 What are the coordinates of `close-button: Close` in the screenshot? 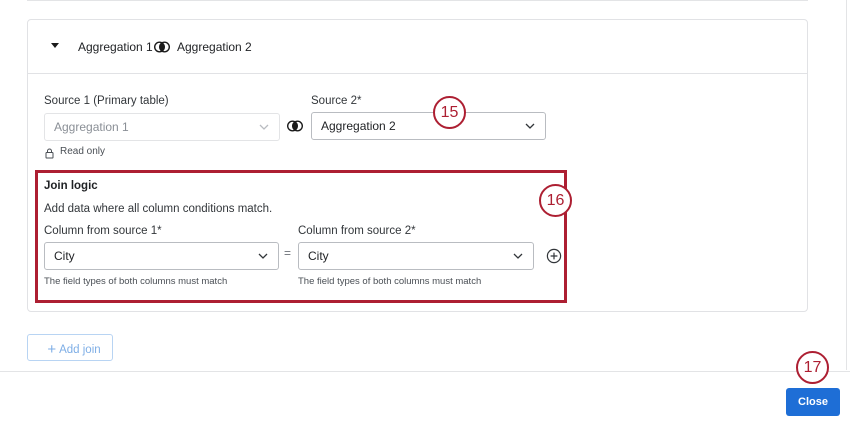 It's located at (813, 402).